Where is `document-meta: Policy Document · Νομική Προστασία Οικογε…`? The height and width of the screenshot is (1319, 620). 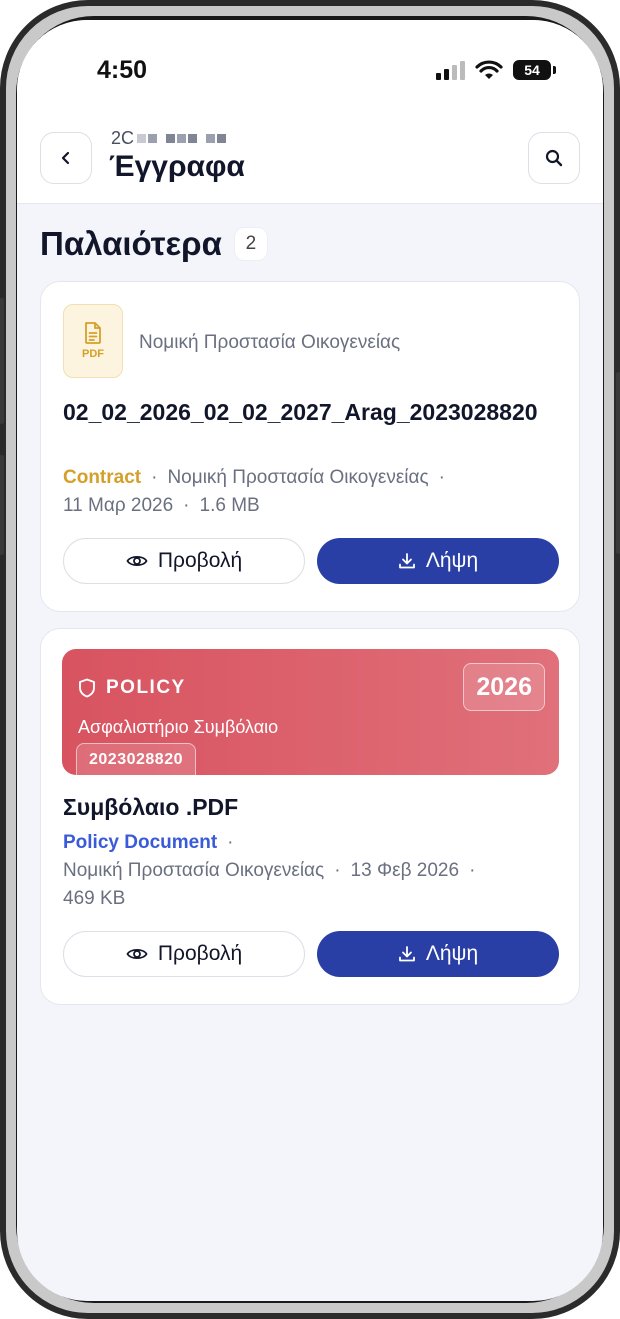 document-meta: Policy Document · Νομική Προστασία Οικογε… is located at coordinates (269, 870).